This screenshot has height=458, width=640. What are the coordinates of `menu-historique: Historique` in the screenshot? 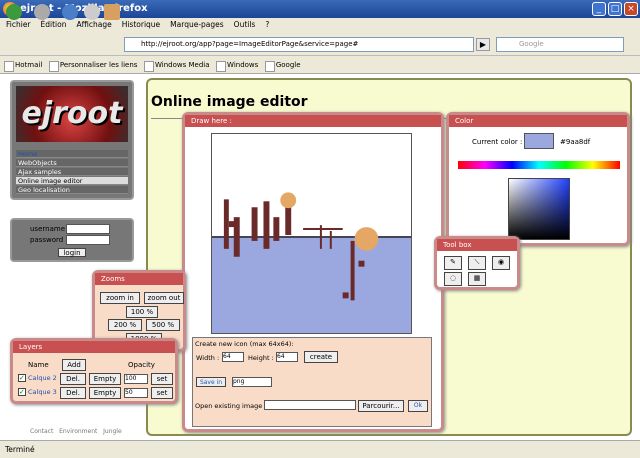 It's located at (141, 24).